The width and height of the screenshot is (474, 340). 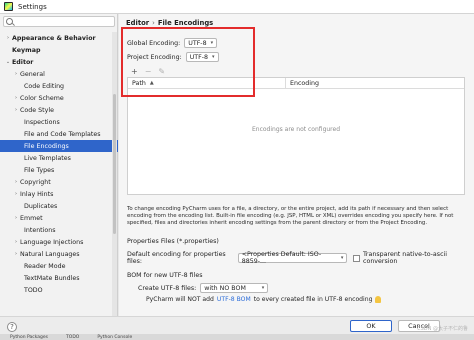 What do you see at coordinates (296, 129) in the screenshot?
I see `empty-table-text: Encodings are not configured` at bounding box center [296, 129].